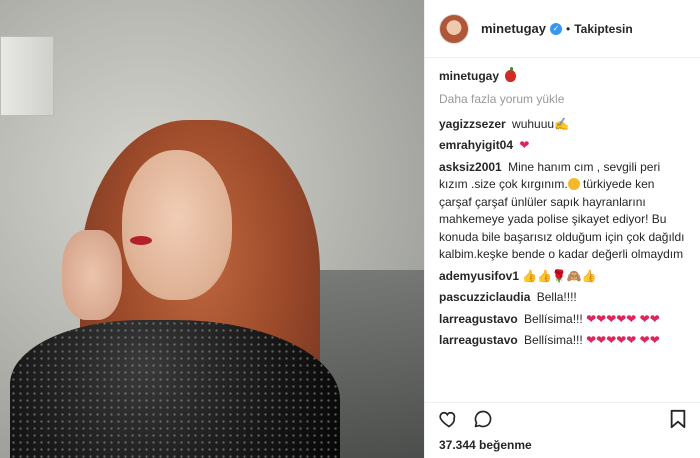 This screenshot has height=458, width=700. I want to click on post-header: minetugay ✓ • Takiptesin, so click(562, 29).